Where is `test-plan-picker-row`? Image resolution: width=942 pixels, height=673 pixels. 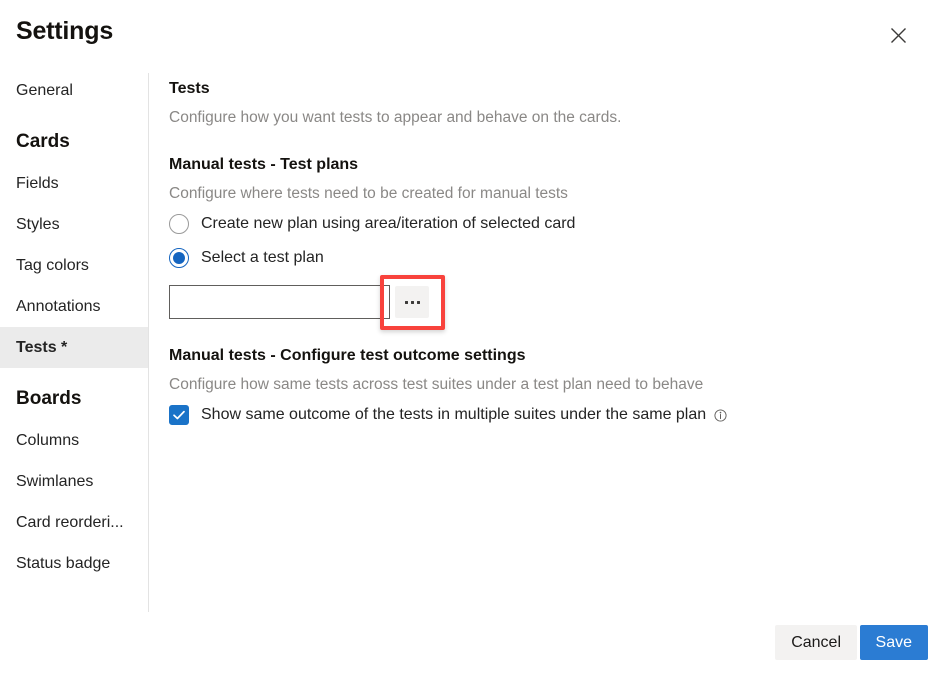 test-plan-picker-row is located at coordinates (539, 302).